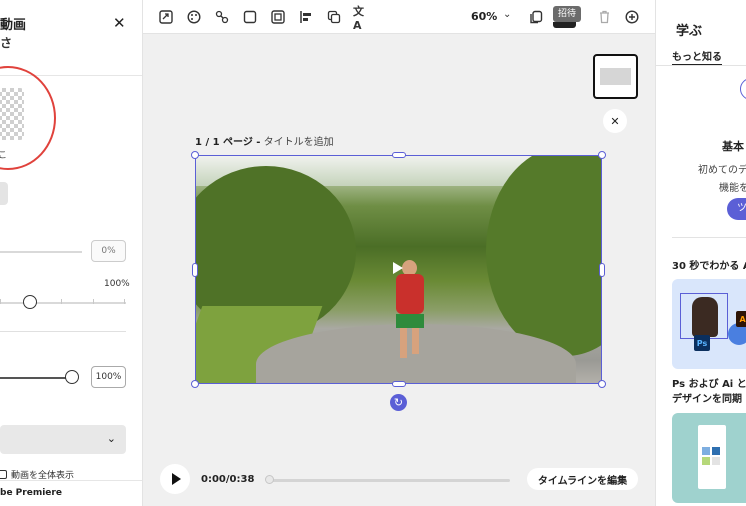 Image resolution: width=746 pixels, height=506 pixels. I want to click on tutorial-card-sync: Ps Ai, so click(709, 324).